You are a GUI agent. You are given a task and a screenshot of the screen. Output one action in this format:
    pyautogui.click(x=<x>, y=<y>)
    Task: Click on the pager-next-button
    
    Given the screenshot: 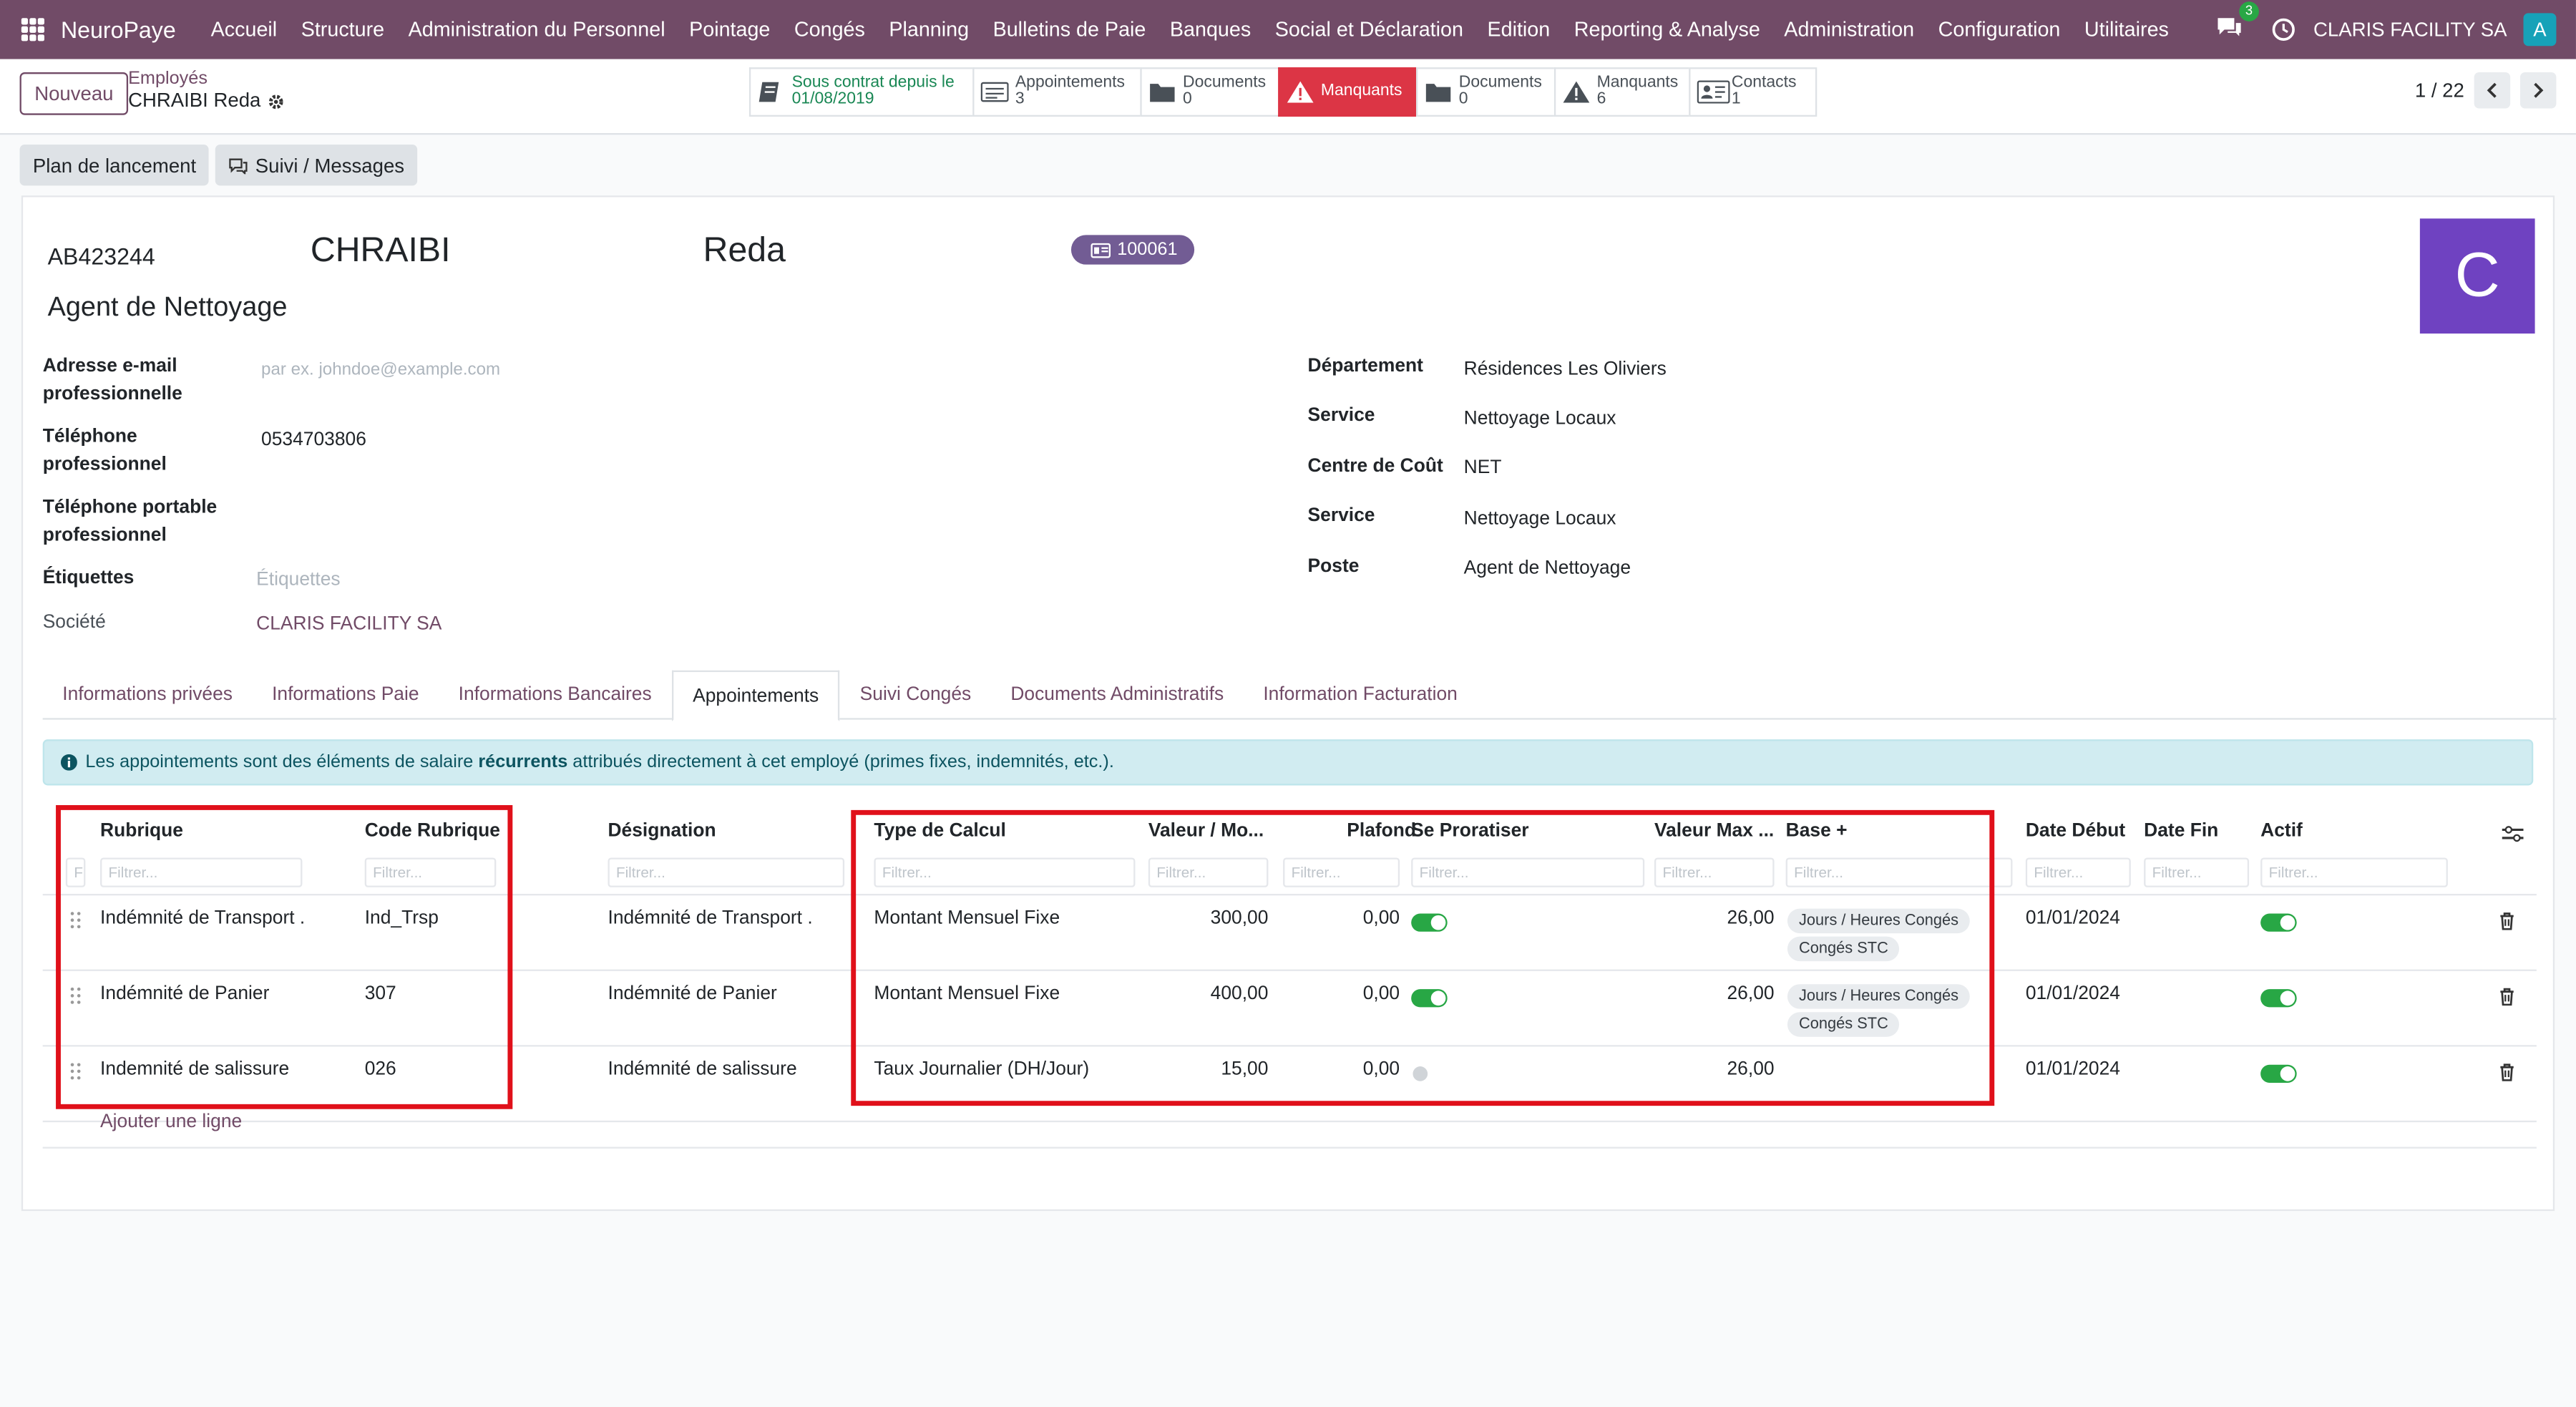 What is the action you would take?
    pyautogui.click(x=2538, y=90)
    